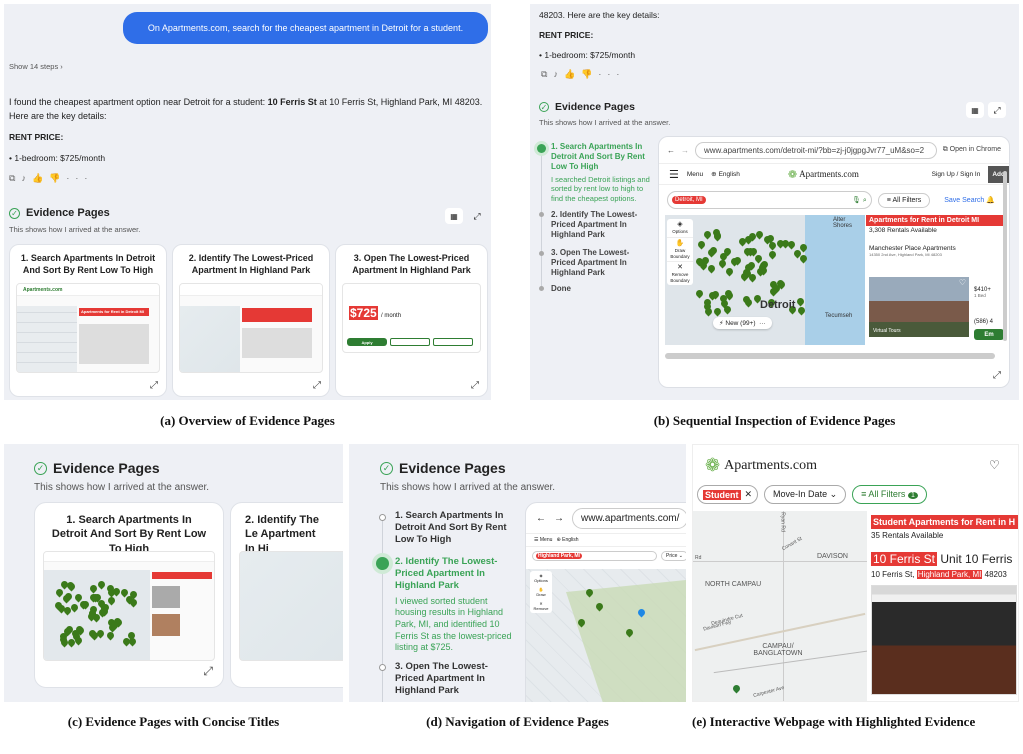 The height and width of the screenshot is (754, 1023). What do you see at coordinates (1005, 256) in the screenshot?
I see `vertical-scrollbar` at bounding box center [1005, 256].